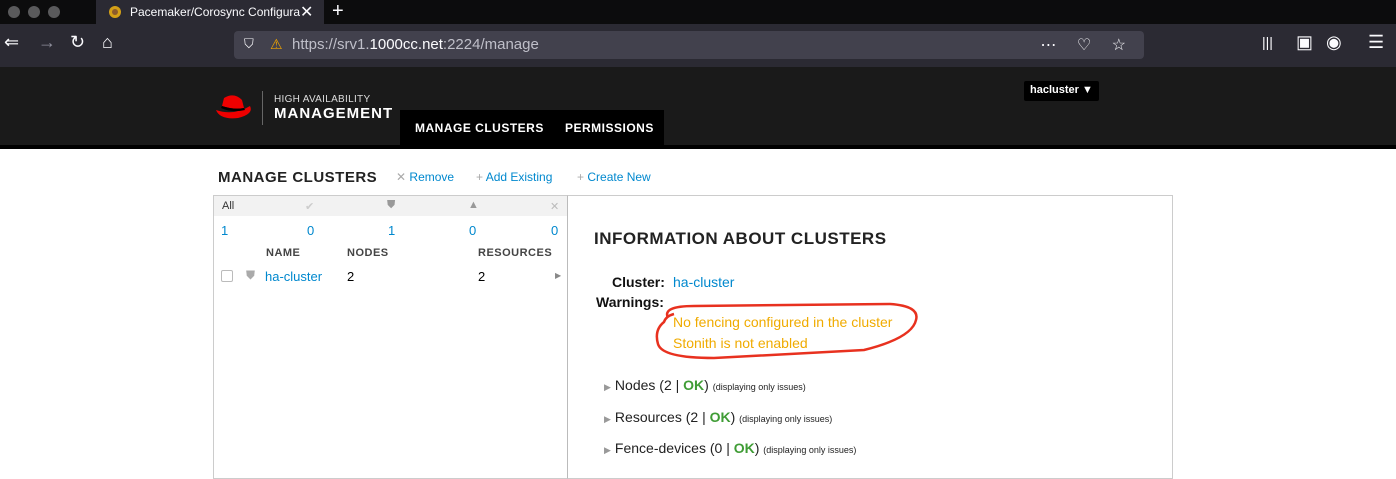 Image resolution: width=1396 pixels, height=479 pixels. What do you see at coordinates (334, 113) in the screenshot?
I see `logo-title: MANAGEMENT` at bounding box center [334, 113].